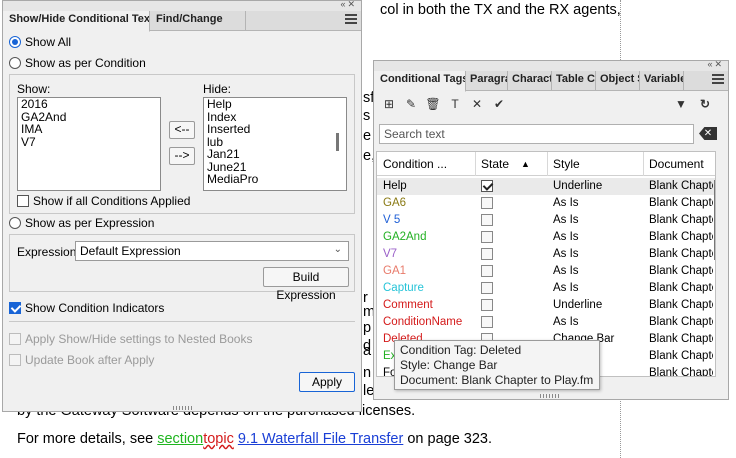 The image size is (736, 458). What do you see at coordinates (662, 80) in the screenshot?
I see `tab-variable: Variable` at bounding box center [662, 80].